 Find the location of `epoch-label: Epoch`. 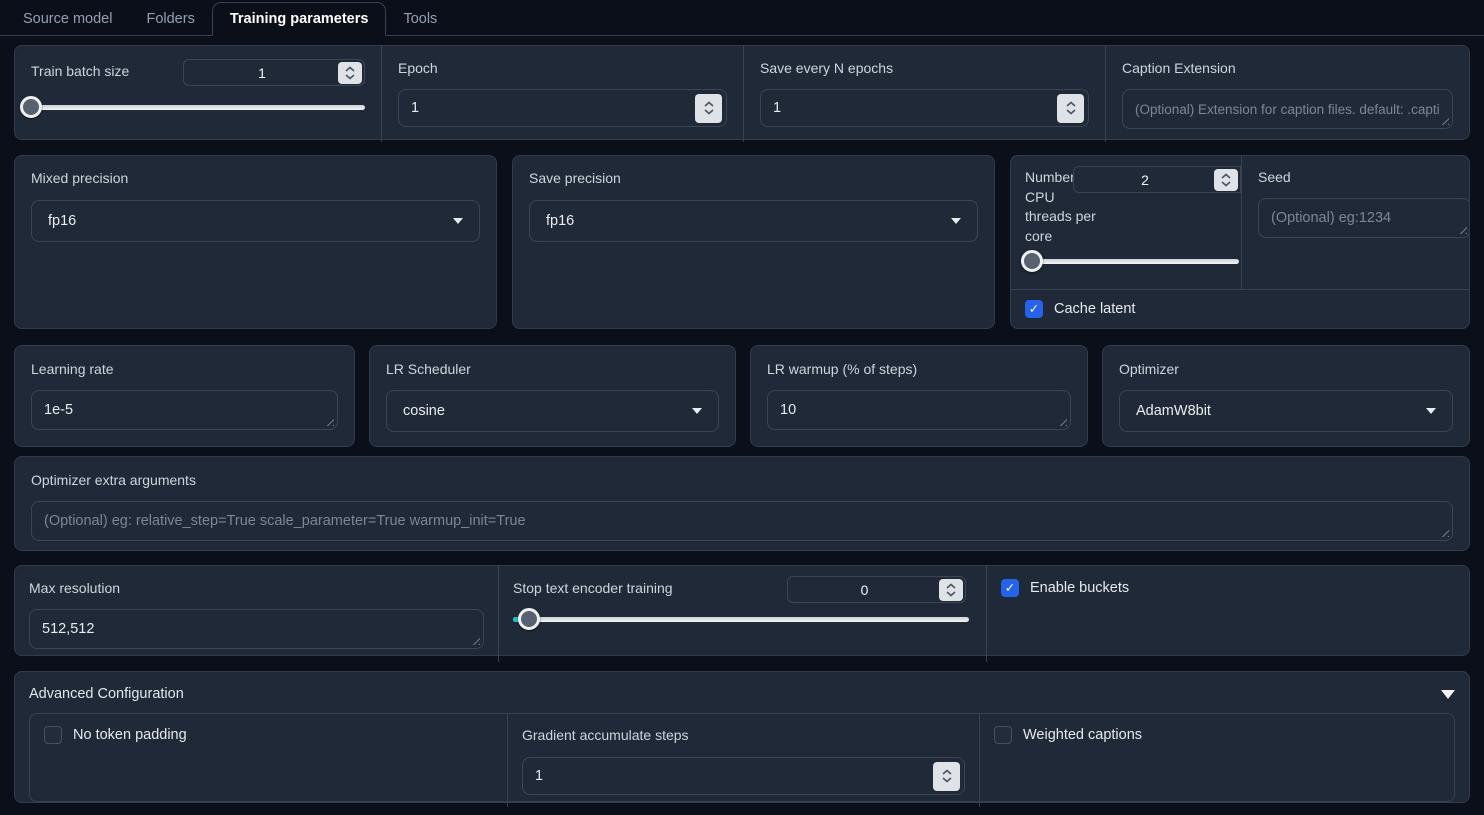

epoch-label: Epoch is located at coordinates (418, 68).